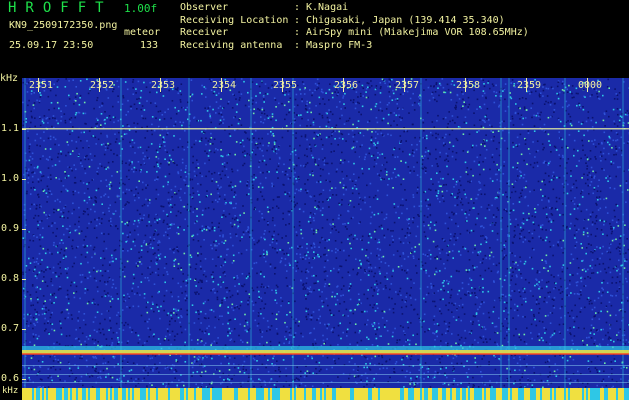 The height and width of the screenshot is (400, 629). What do you see at coordinates (529, 85) in the screenshot?
I see `time-label: 2359` at bounding box center [529, 85].